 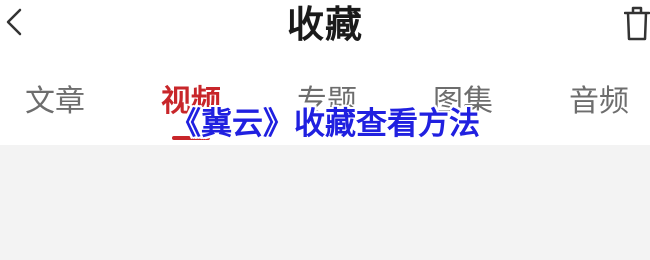 What do you see at coordinates (637, 23) in the screenshot?
I see `trash-icon` at bounding box center [637, 23].